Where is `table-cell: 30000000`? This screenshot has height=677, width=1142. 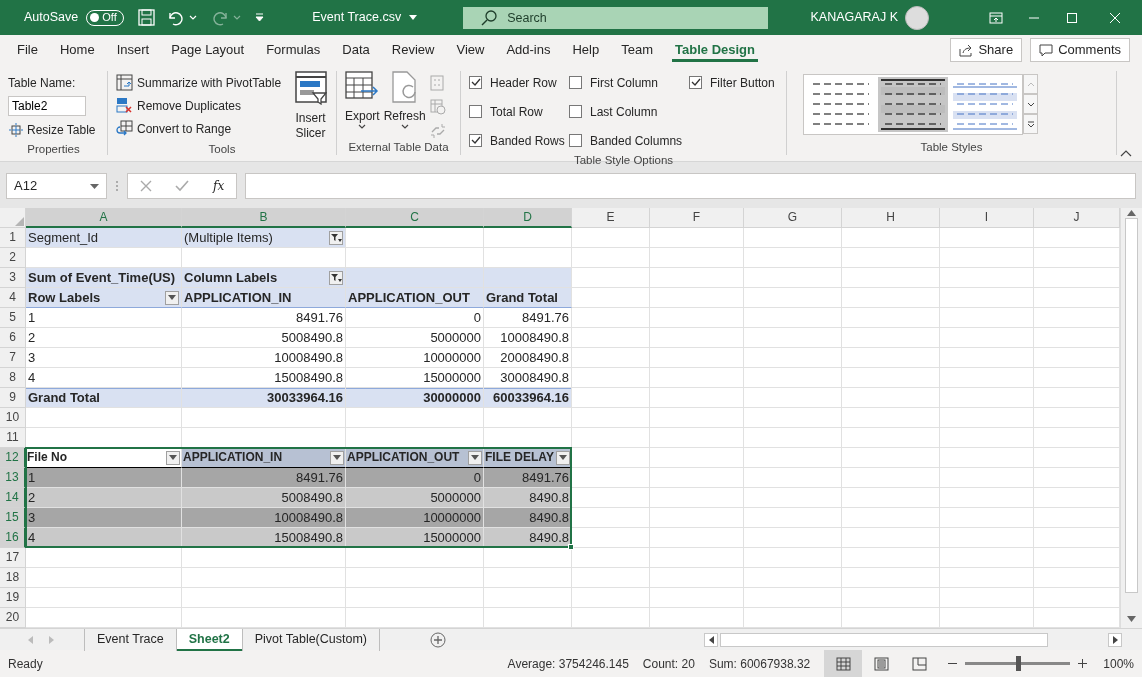
table-cell: 30000000 is located at coordinates (415, 398).